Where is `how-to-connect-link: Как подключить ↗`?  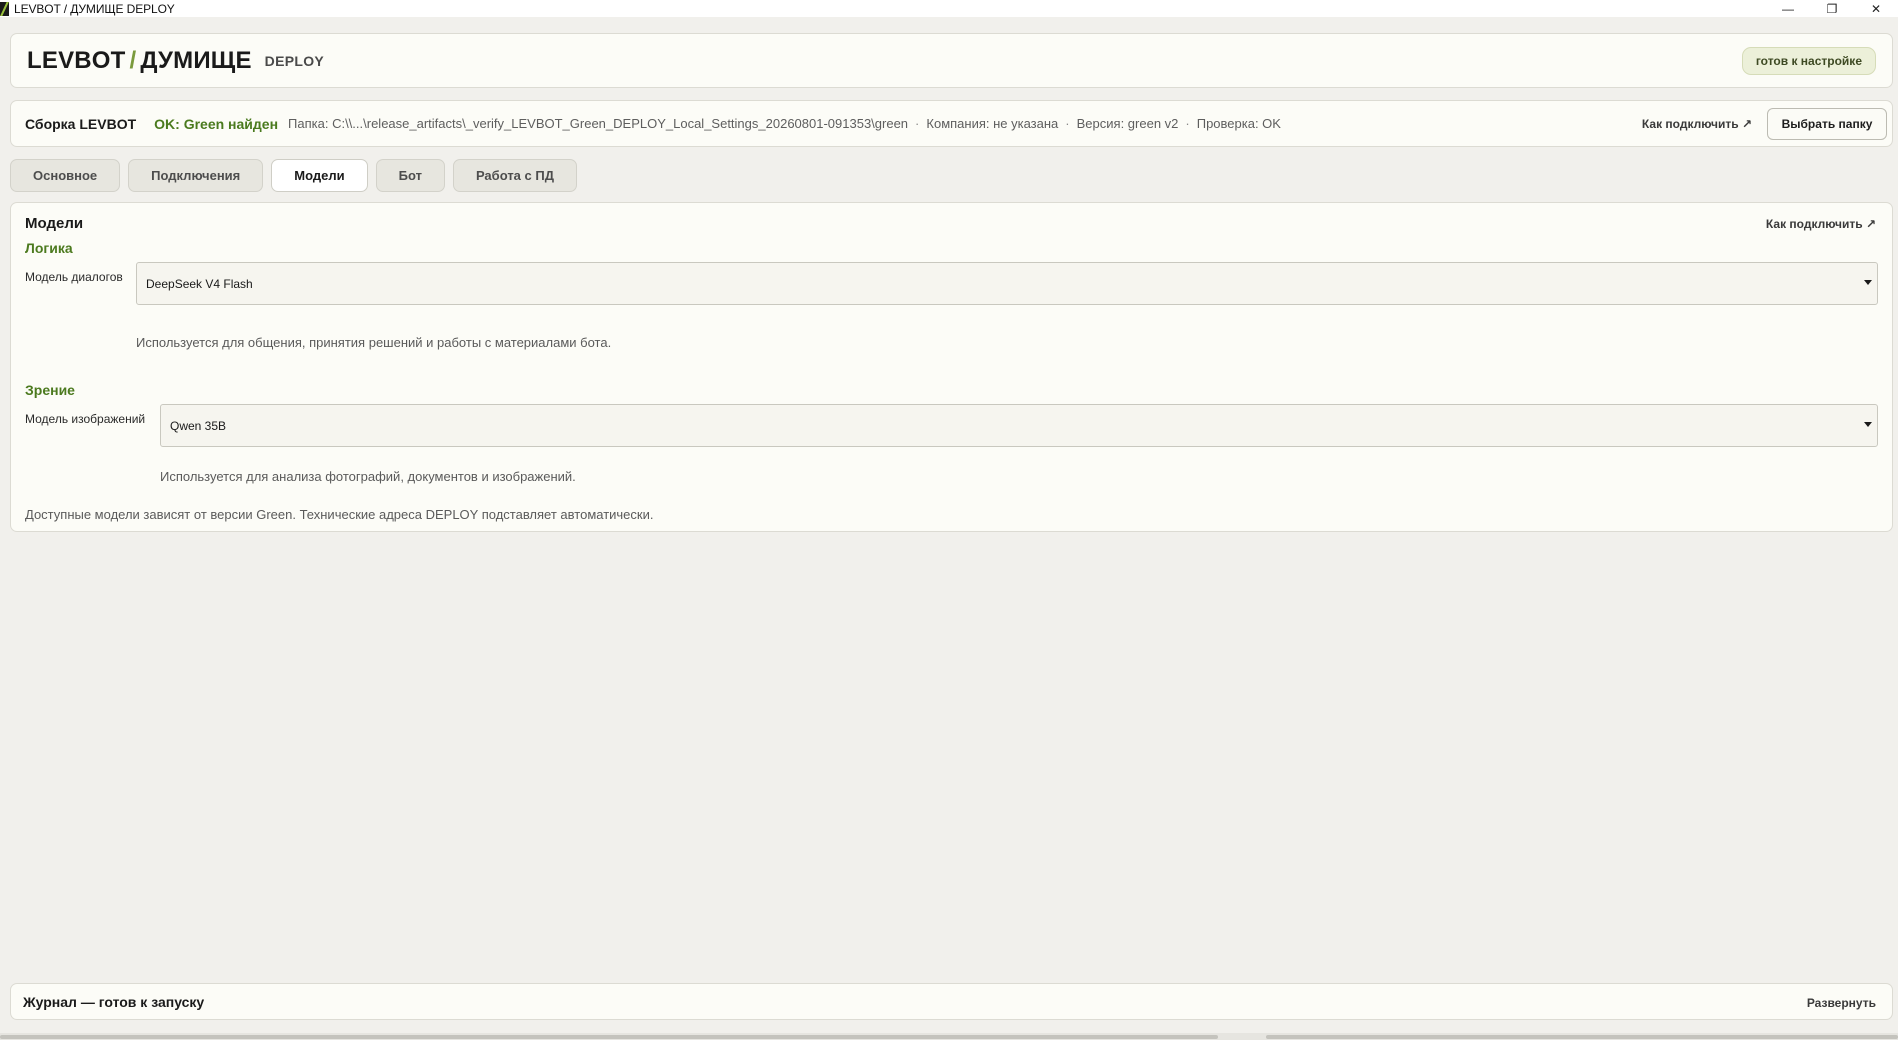 how-to-connect-link: Как подключить ↗ is located at coordinates (1697, 124).